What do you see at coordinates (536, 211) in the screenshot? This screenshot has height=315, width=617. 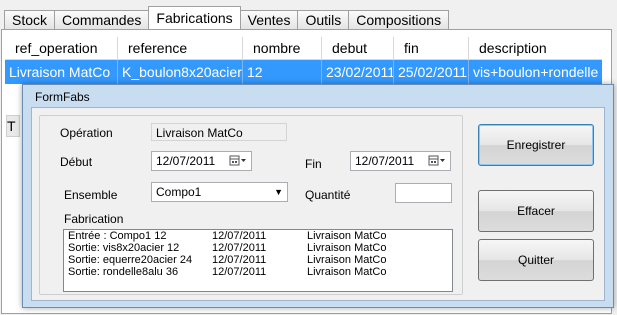 I see `clear-button: Effacer` at bounding box center [536, 211].